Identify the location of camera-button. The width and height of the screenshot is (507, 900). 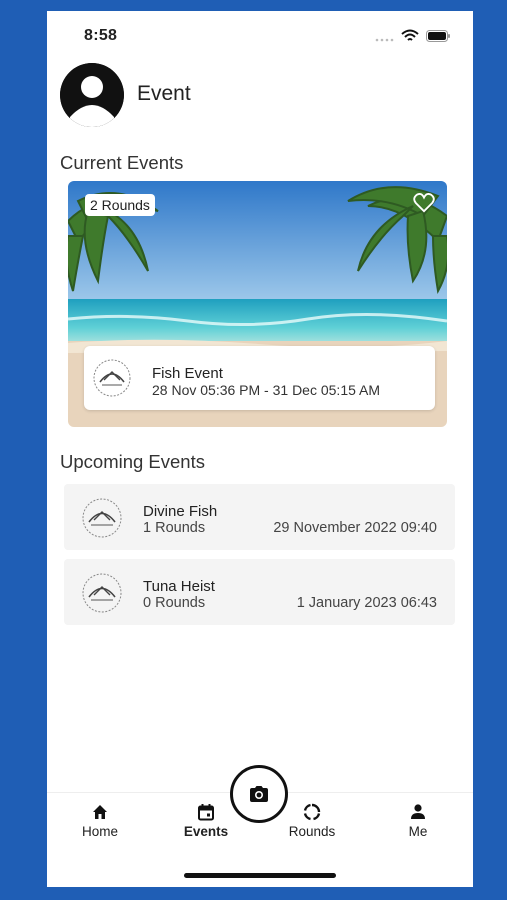
(259, 794).